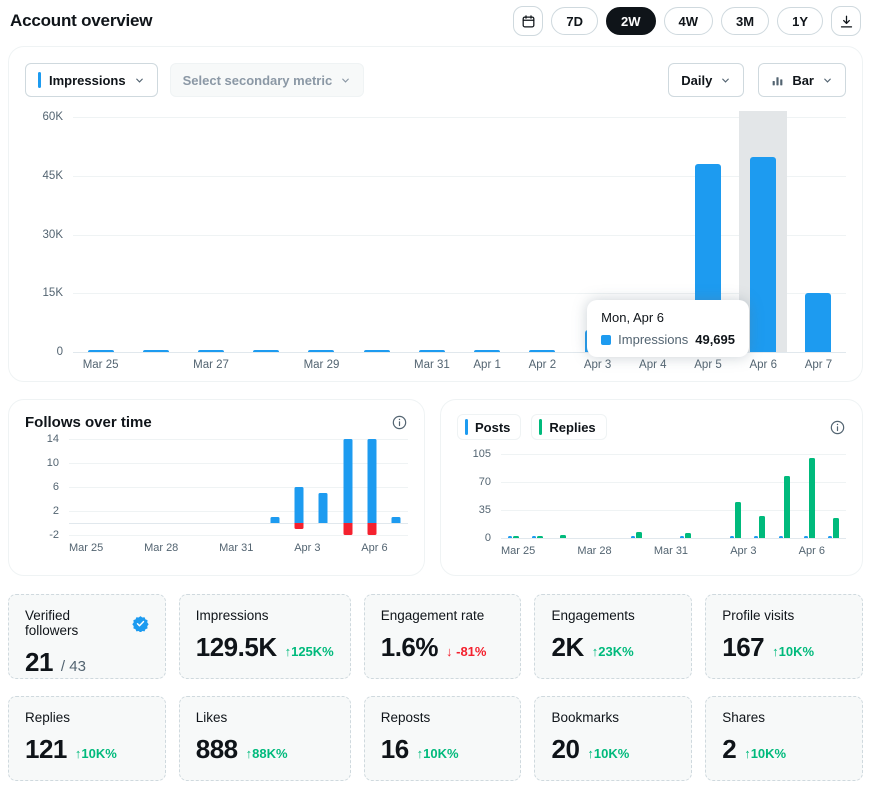  Describe the element at coordinates (265, 717) in the screenshot. I see `metric-label: Likes` at that location.